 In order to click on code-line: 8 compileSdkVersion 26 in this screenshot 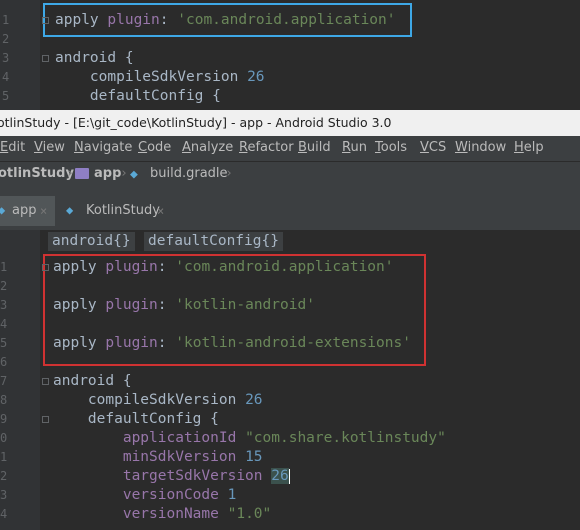, I will do `click(290, 400)`.